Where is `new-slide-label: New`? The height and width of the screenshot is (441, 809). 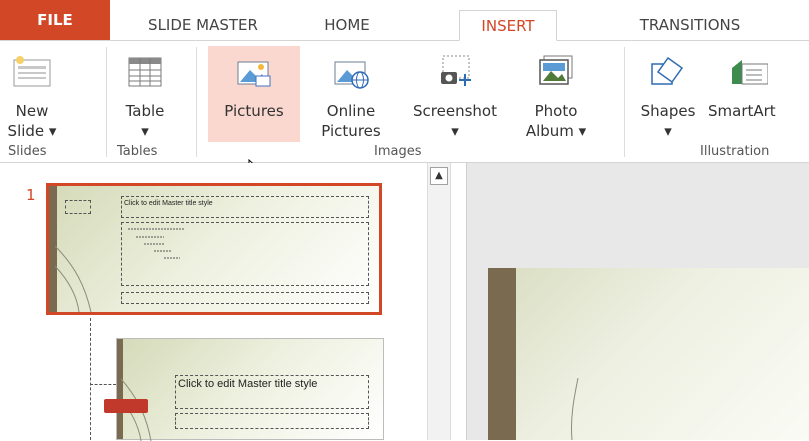
new-slide-label: New is located at coordinates (32, 111).